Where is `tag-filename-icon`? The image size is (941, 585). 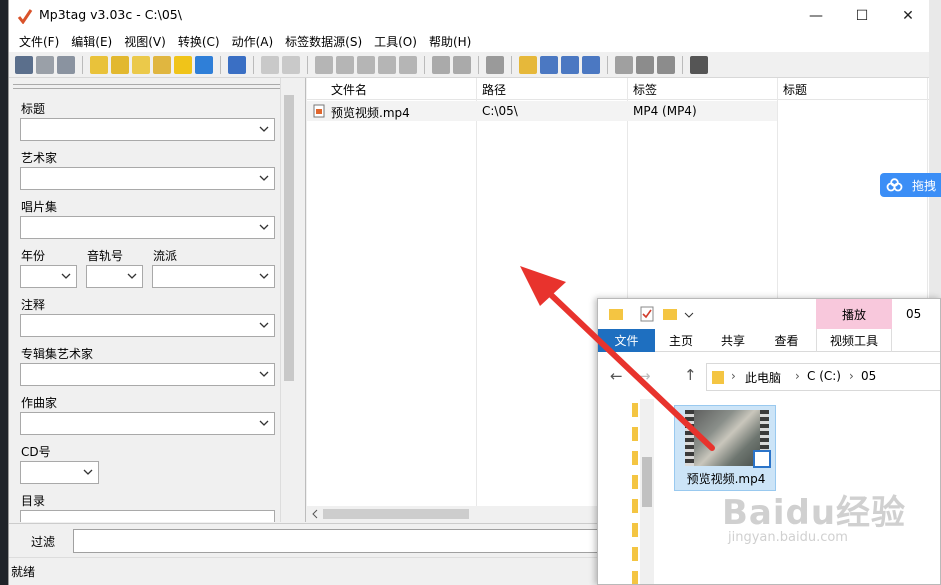
tag-filename-icon is located at coordinates (324, 64).